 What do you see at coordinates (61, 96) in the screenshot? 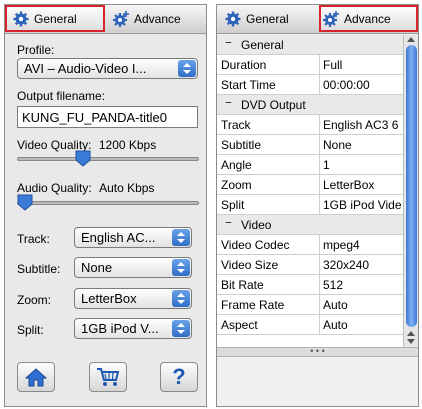
I see `output-filename-label: Output filename:` at bounding box center [61, 96].